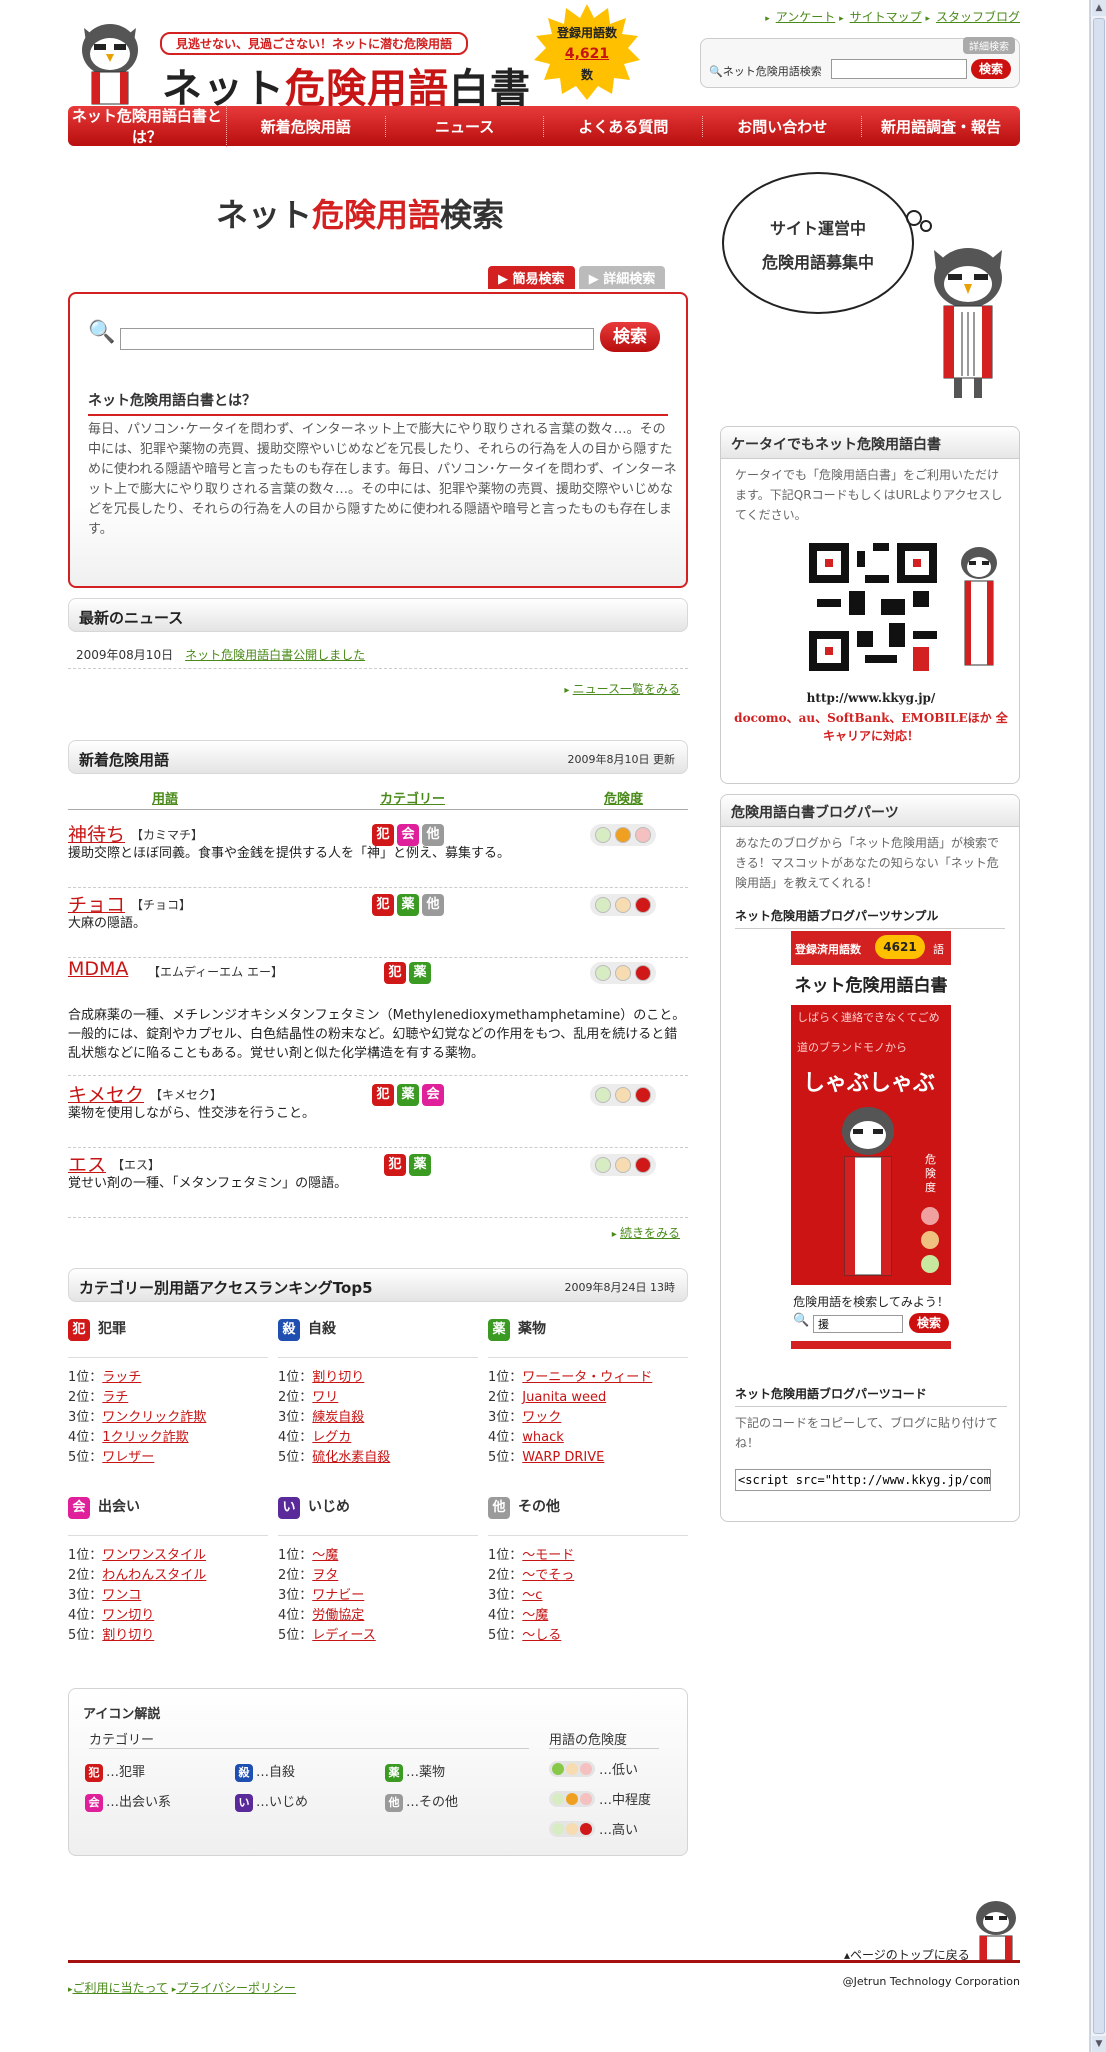 The width and height of the screenshot is (1106, 2052). What do you see at coordinates (331, 1437) in the screenshot?
I see `ranking-link: レグカ` at bounding box center [331, 1437].